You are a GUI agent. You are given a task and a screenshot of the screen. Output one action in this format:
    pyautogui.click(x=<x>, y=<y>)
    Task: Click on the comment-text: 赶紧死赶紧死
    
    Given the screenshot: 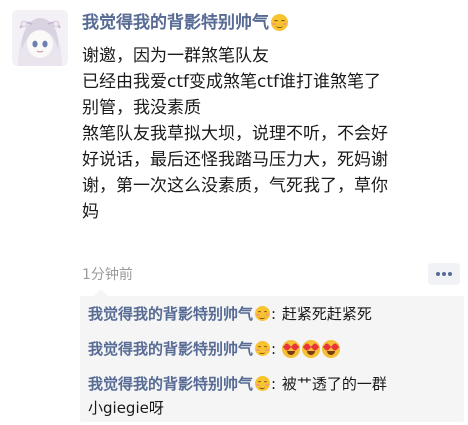 What is the action you would take?
    pyautogui.click(x=326, y=314)
    